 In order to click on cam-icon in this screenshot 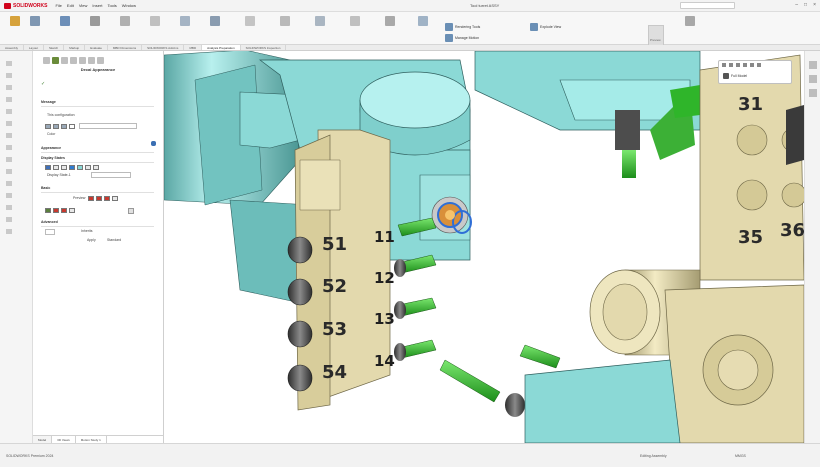, I will do `click(91, 60)`.